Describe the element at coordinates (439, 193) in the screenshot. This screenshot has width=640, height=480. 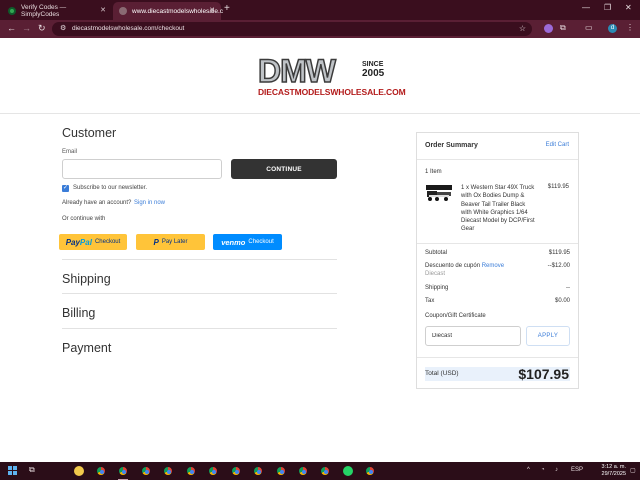
I see `product-thumbnail` at that location.